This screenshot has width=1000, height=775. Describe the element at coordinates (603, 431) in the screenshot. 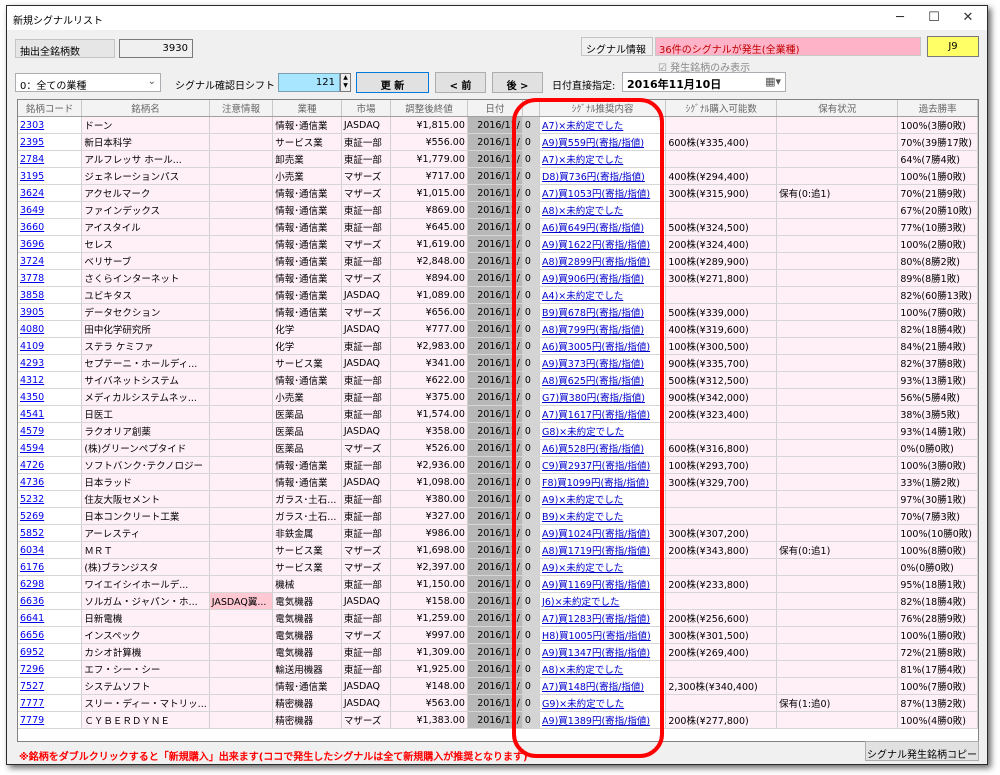

I see `cell-signal: G8)×未約定でした` at that location.